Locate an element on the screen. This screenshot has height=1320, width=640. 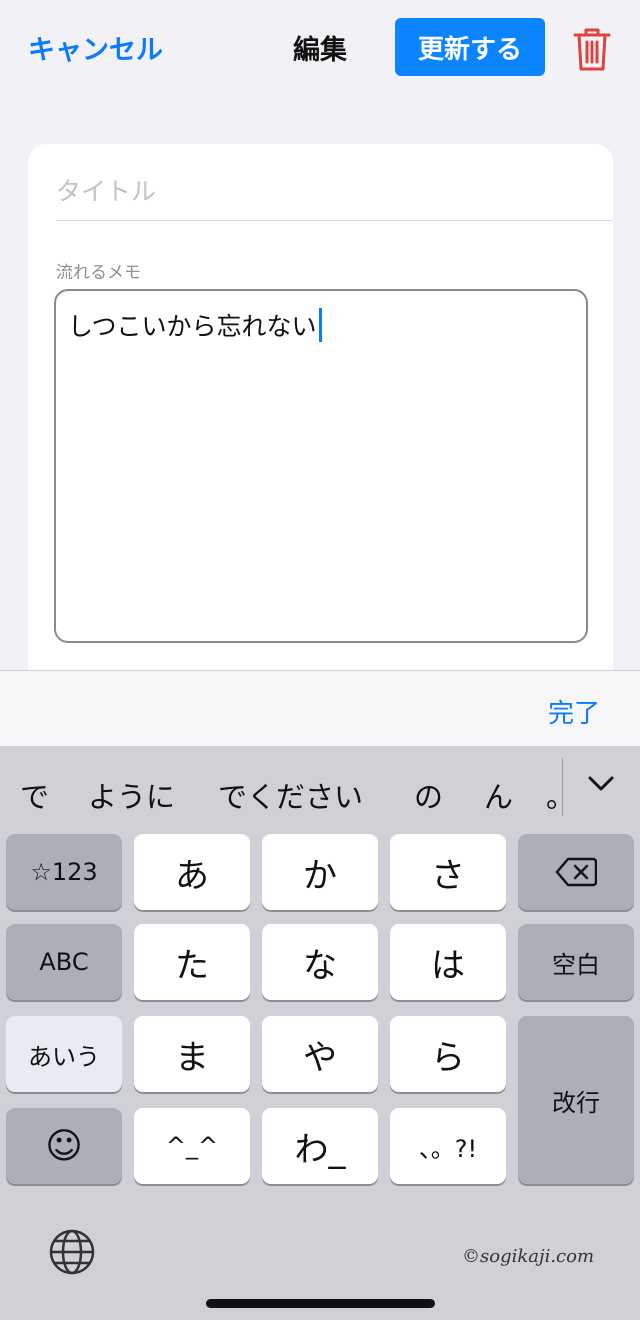
numbers-key: ☆123 is located at coordinates (64, 872).